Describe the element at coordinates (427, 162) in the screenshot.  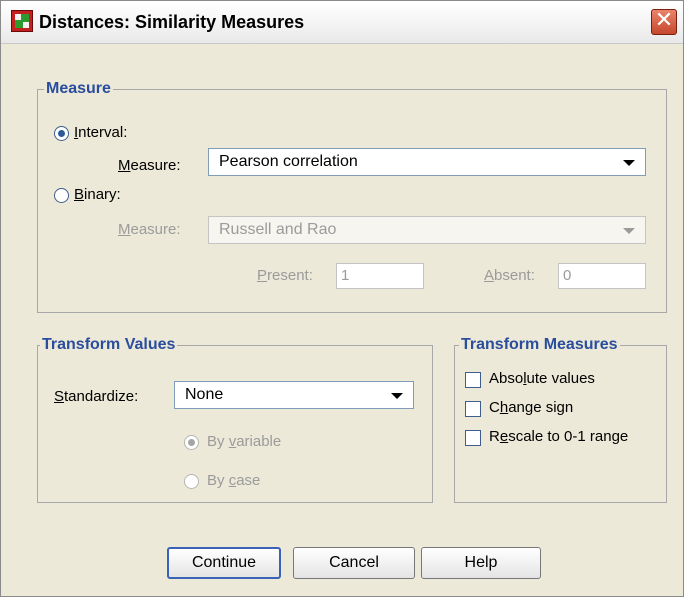
I see `interval-measure-select: Pearson correlation` at that location.